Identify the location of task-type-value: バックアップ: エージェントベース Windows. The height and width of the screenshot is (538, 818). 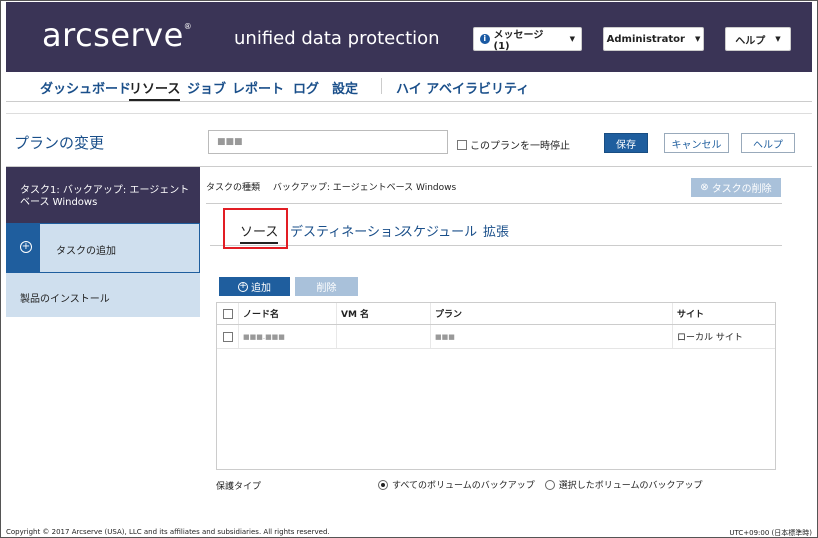
(364, 188).